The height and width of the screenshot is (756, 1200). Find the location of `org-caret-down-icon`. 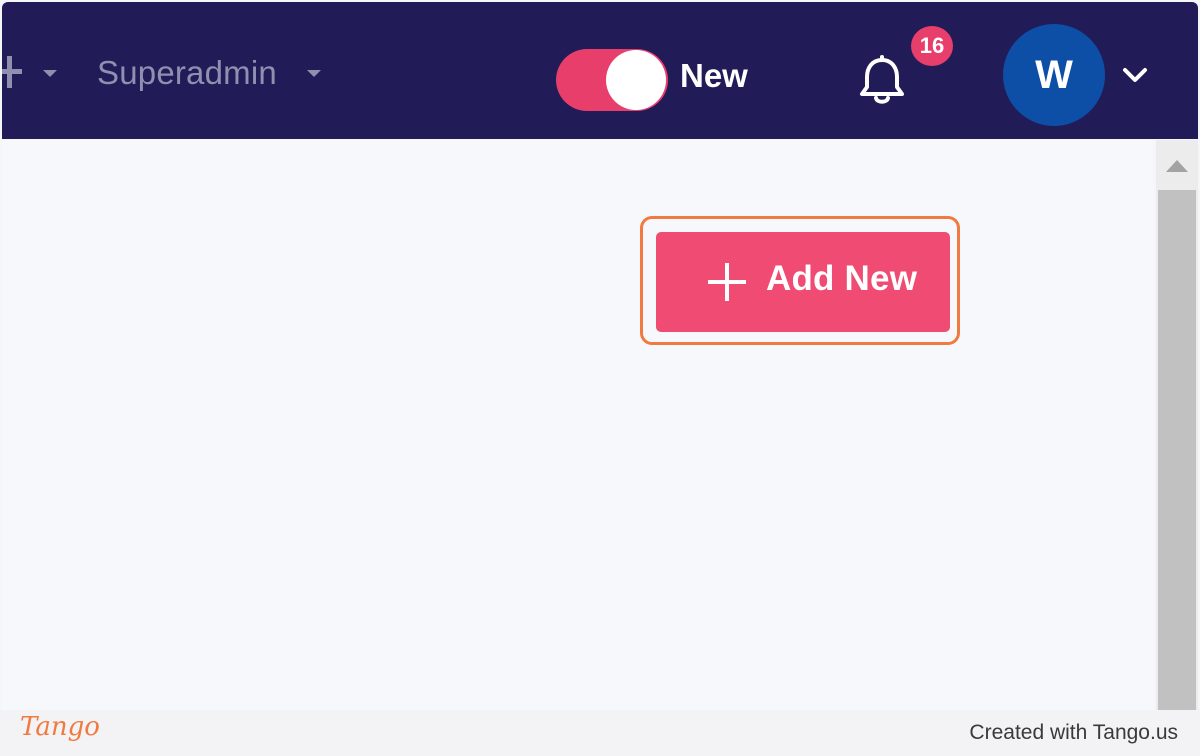

org-caret-down-icon is located at coordinates (314, 73).